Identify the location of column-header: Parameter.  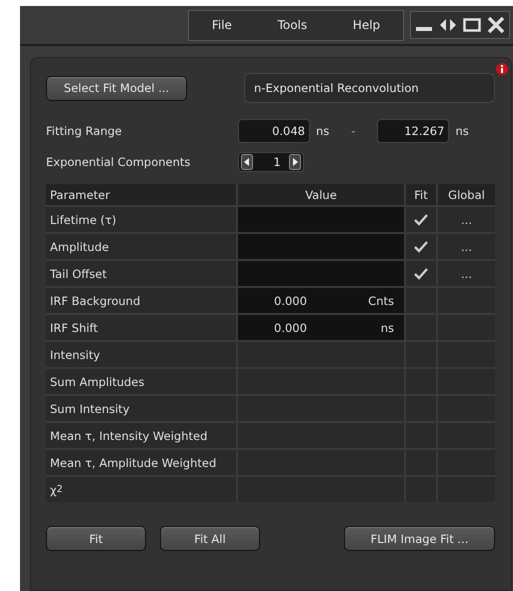
(141, 194).